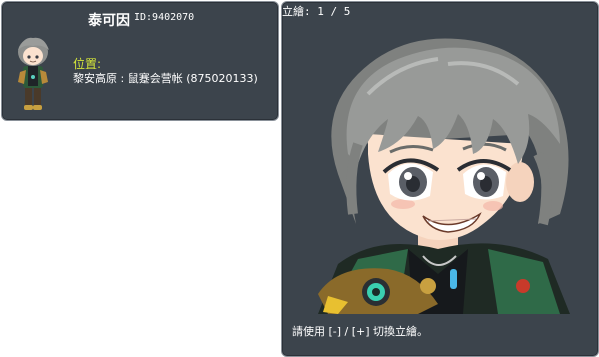  I want to click on portrait-switch-hint: 請使用 [-] / [+] 切換立繪。, so click(360, 331).